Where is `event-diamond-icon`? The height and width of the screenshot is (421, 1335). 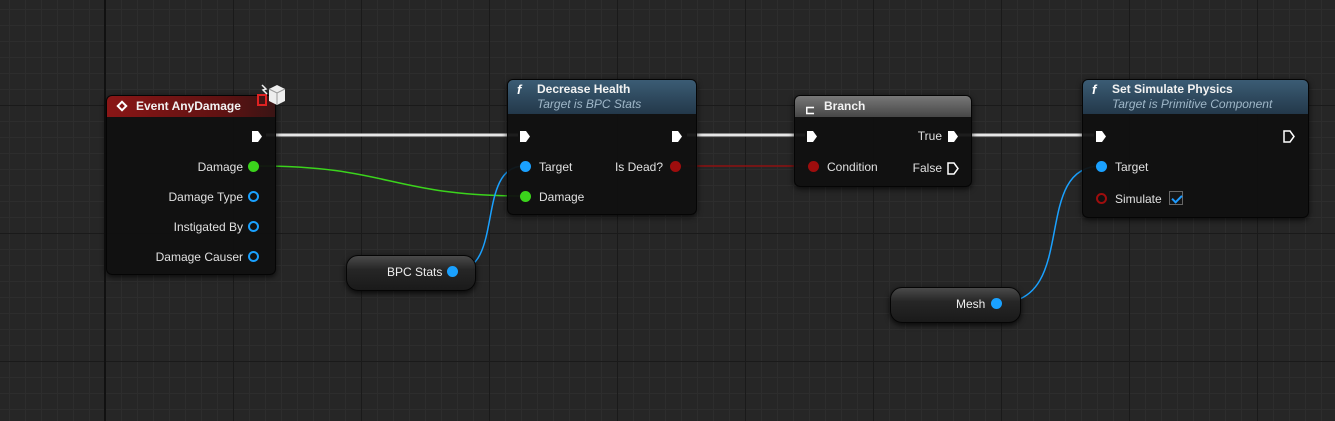 event-diamond-icon is located at coordinates (122, 106).